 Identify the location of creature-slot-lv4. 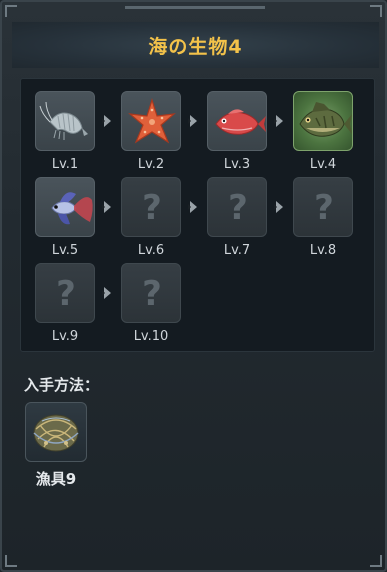
(323, 121).